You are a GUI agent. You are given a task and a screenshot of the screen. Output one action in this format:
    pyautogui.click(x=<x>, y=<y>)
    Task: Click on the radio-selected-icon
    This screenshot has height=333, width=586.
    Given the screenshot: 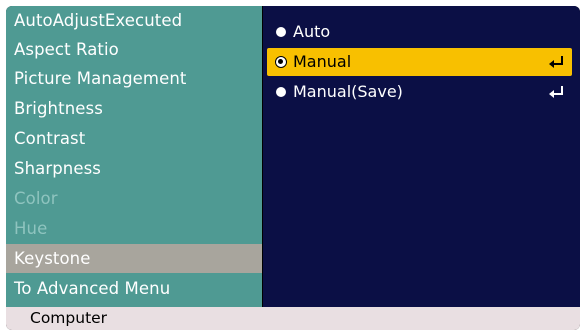 What is the action you would take?
    pyautogui.click(x=281, y=62)
    